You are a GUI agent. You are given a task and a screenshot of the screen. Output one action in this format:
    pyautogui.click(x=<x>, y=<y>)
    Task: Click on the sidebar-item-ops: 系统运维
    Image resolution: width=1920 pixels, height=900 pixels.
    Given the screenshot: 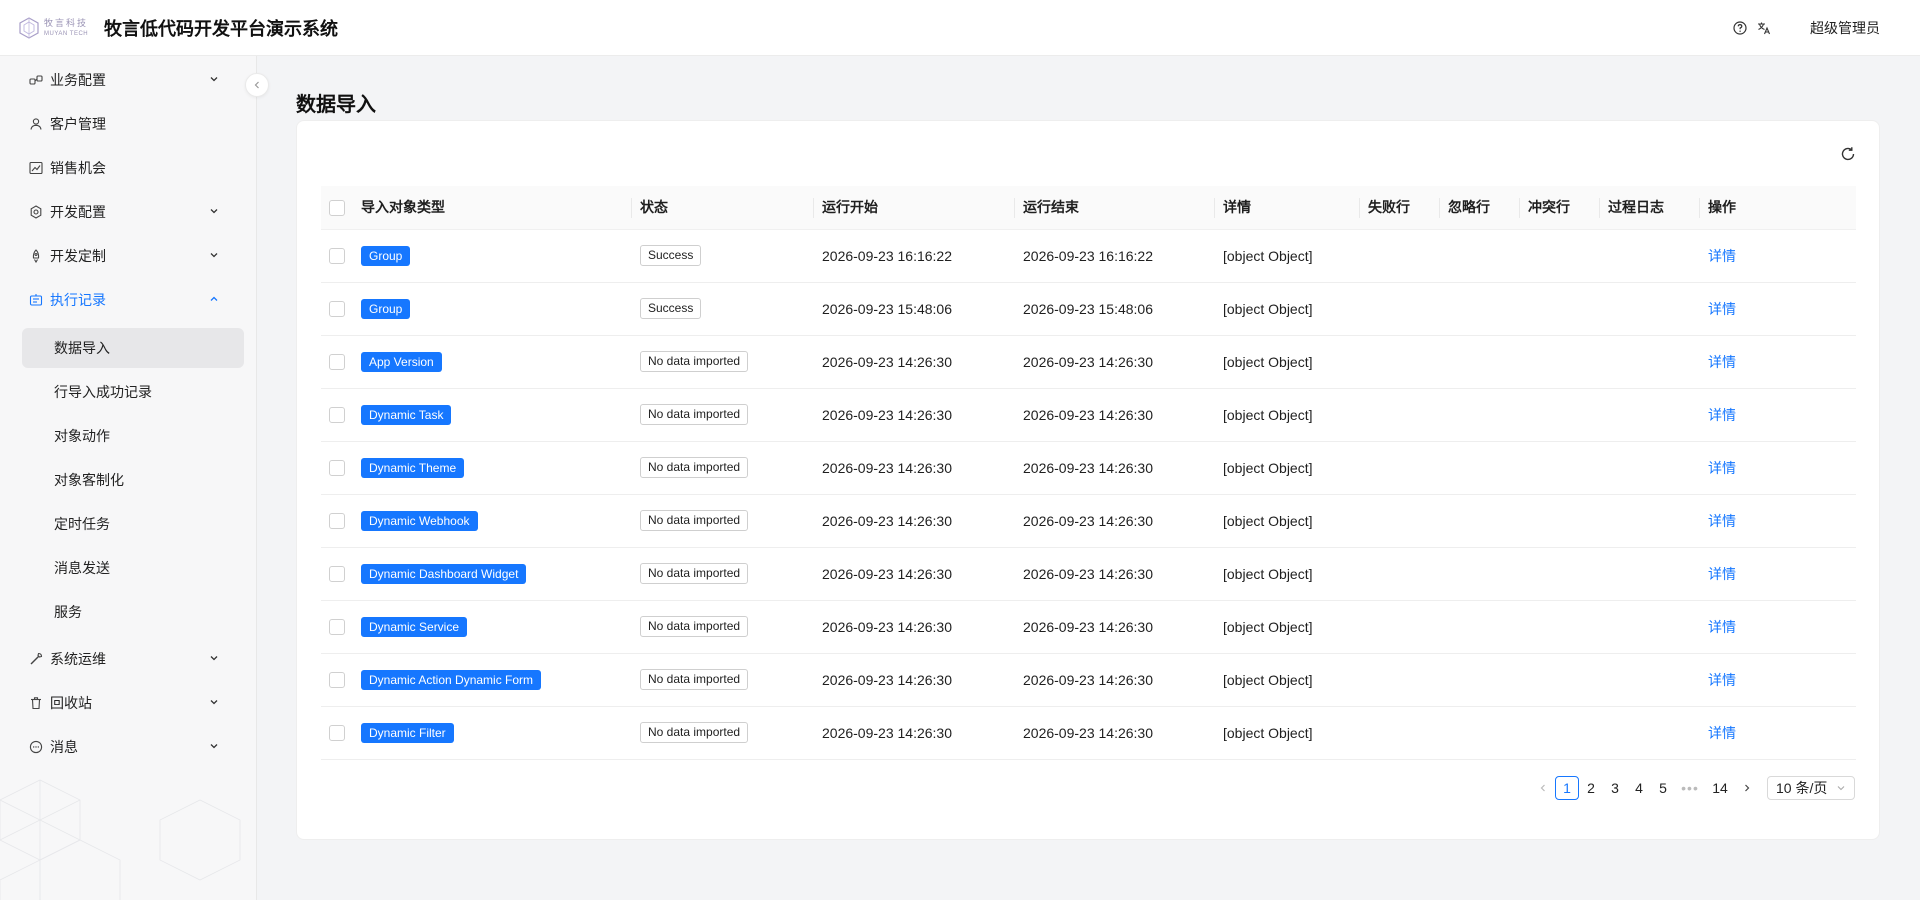 What is the action you would take?
    pyautogui.click(x=129, y=659)
    